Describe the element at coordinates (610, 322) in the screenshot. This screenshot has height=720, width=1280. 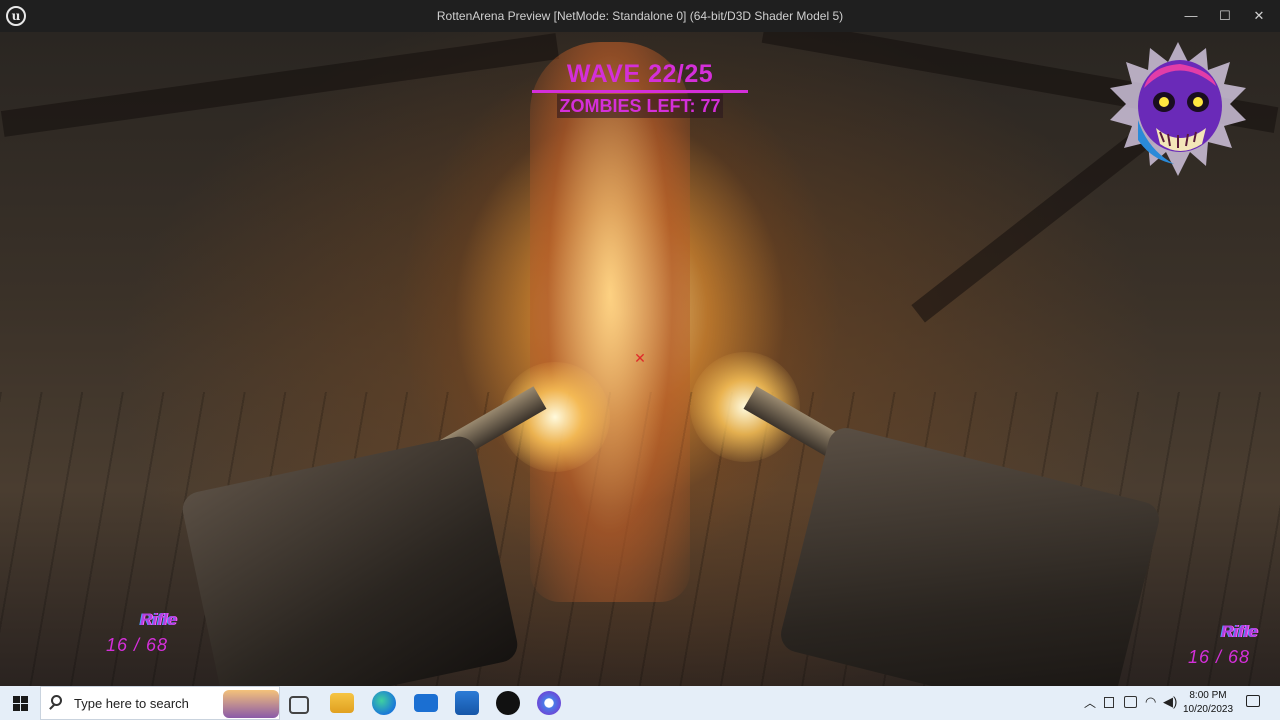
I see `burning-zombie` at that location.